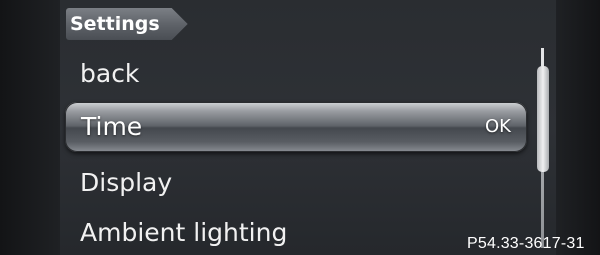 This screenshot has width=600, height=255. Describe the element at coordinates (498, 126) in the screenshot. I see `ok-status-label: OK` at that location.